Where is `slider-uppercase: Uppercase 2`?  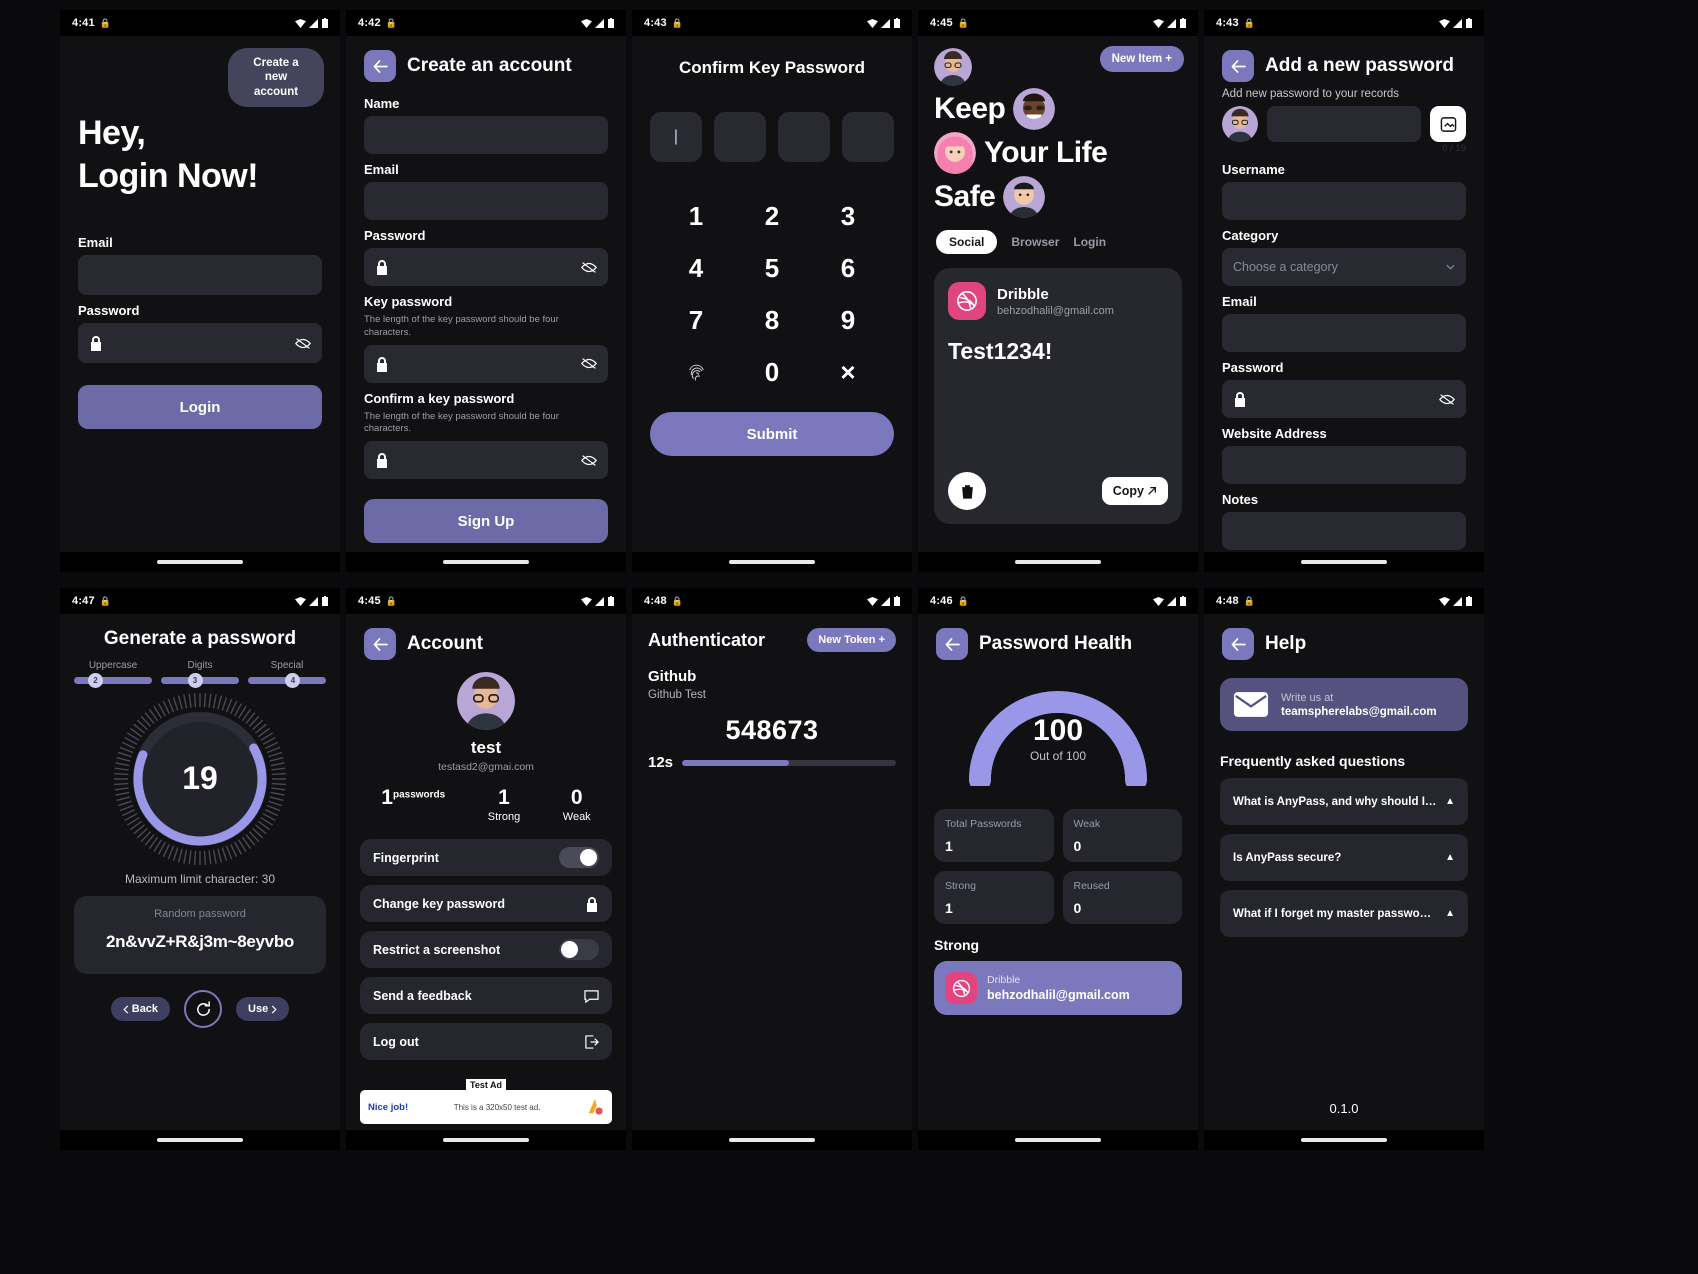 slider-uppercase: Uppercase 2 is located at coordinates (113, 674).